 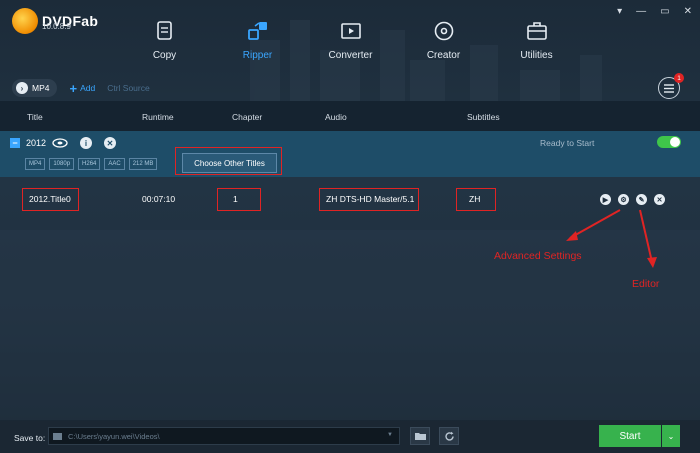 What do you see at coordinates (57, 436) in the screenshot?
I see `folder-small-icon` at bounding box center [57, 436].